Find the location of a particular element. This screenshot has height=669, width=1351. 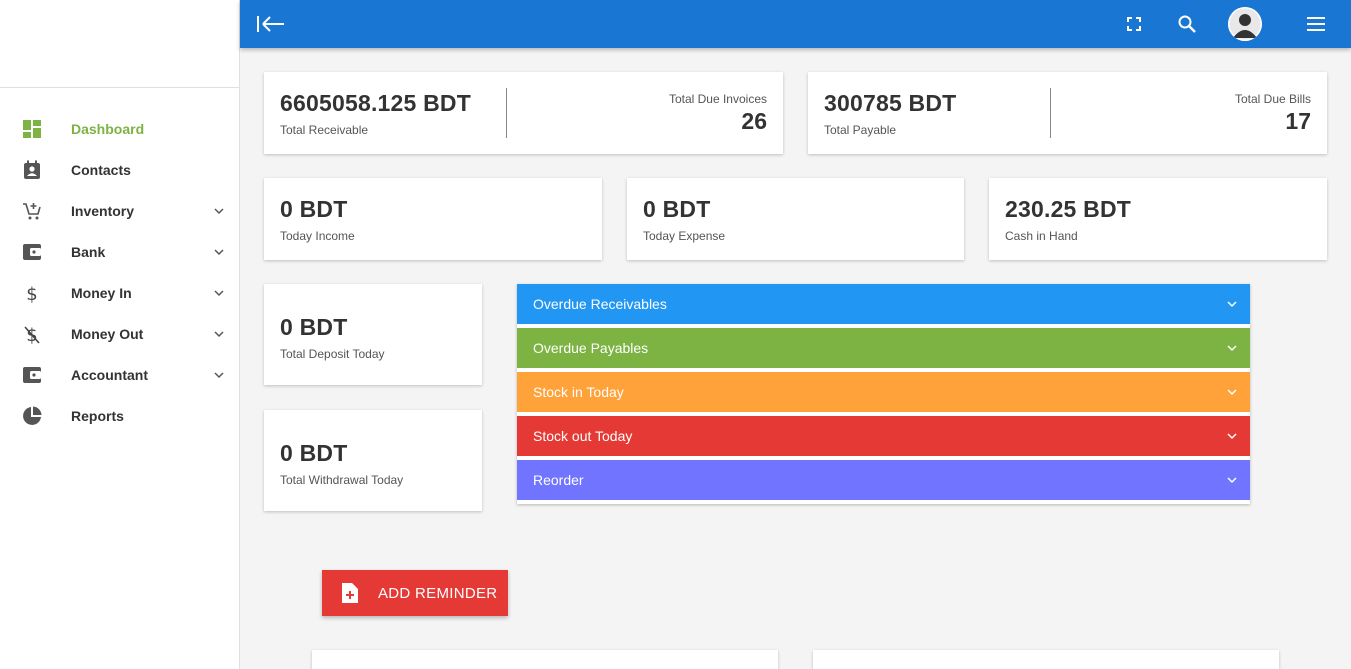

today-income-amount: 0 BDT is located at coordinates (314, 209).